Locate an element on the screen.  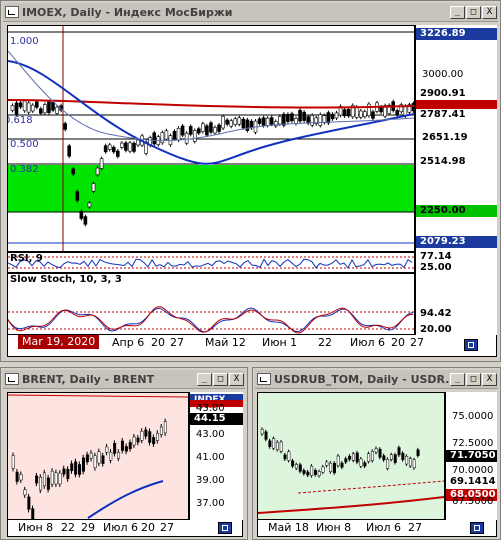
x-label: 20 is located at coordinates (398, 342).